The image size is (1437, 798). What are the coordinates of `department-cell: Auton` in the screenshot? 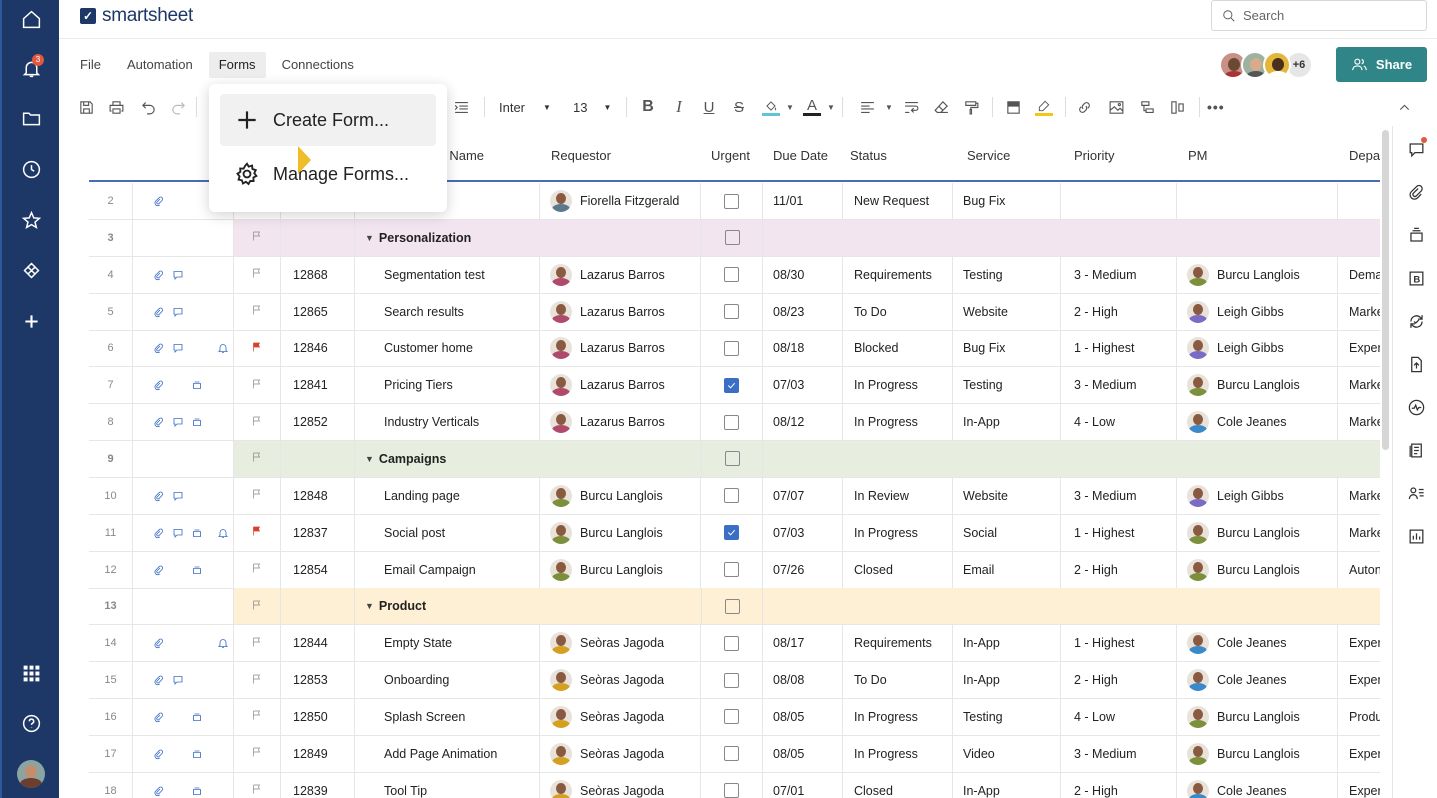 It's located at (1359, 570).